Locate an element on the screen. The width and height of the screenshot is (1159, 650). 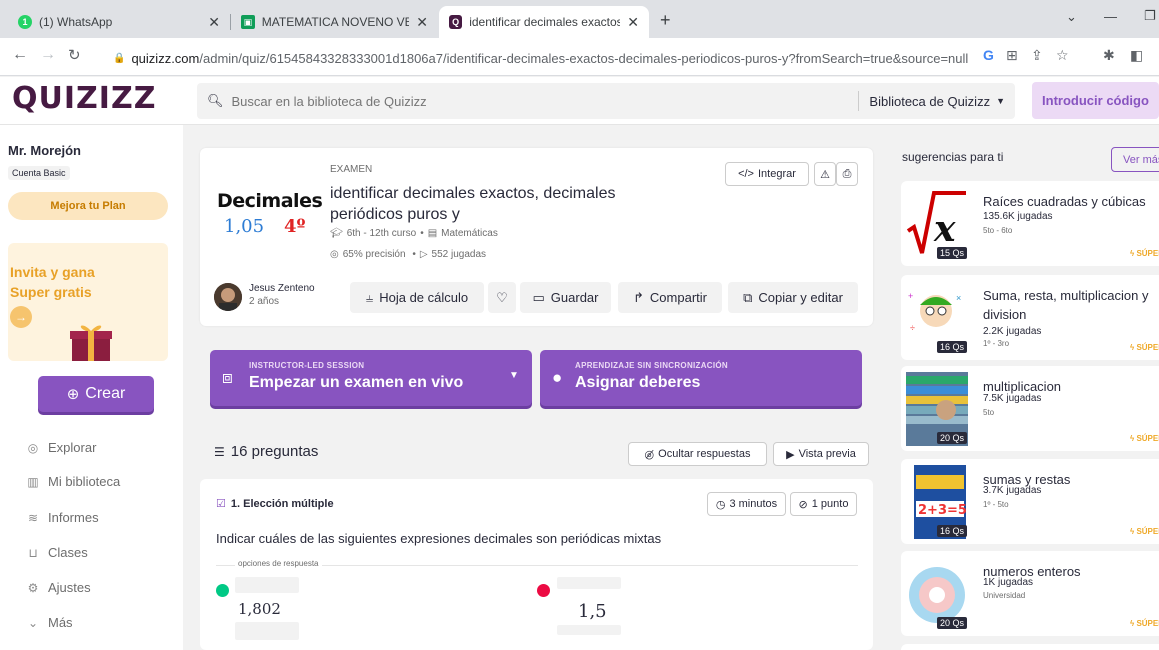
create-button: ⊕ Crear is located at coordinates (96, 394).